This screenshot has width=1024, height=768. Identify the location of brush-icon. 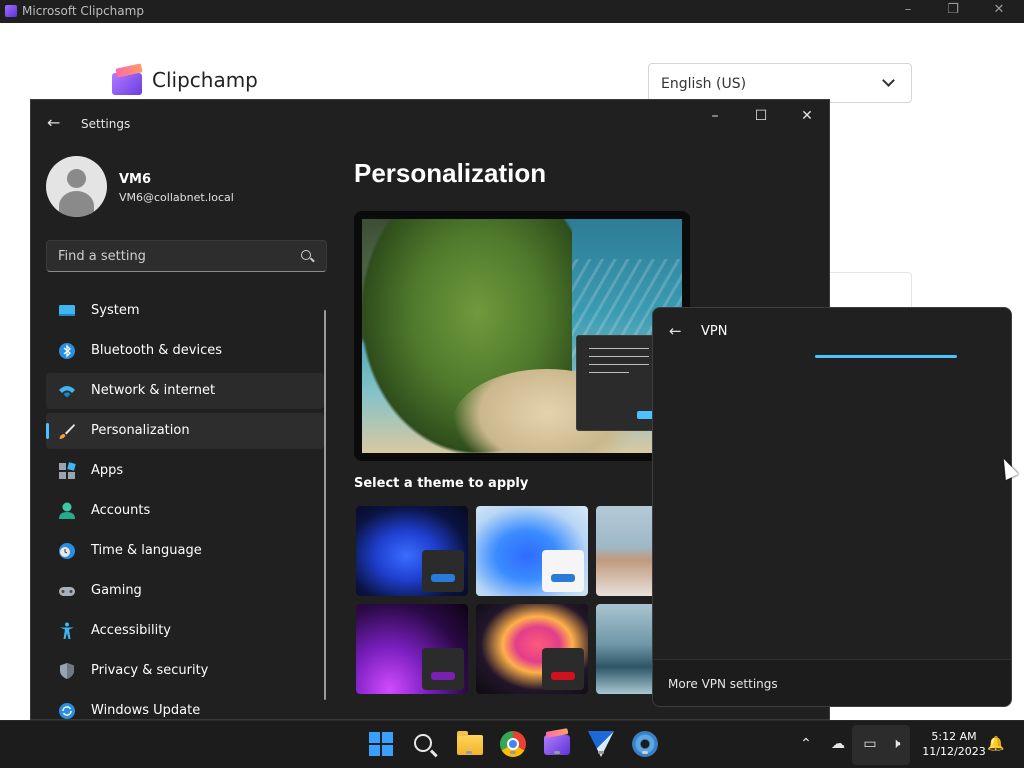
(67, 431).